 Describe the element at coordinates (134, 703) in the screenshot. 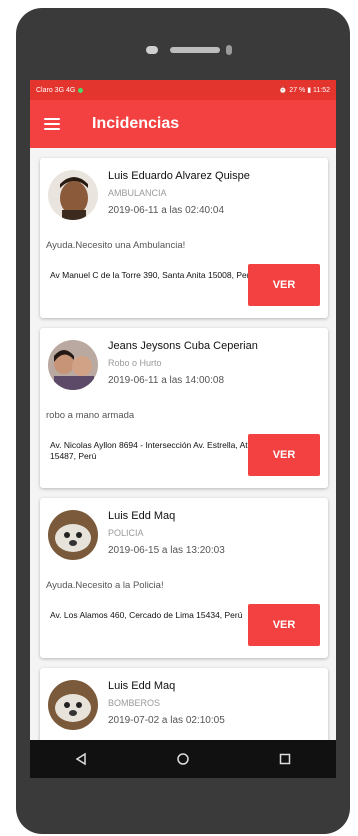

I see `incident-category: BOMBEROS` at that location.